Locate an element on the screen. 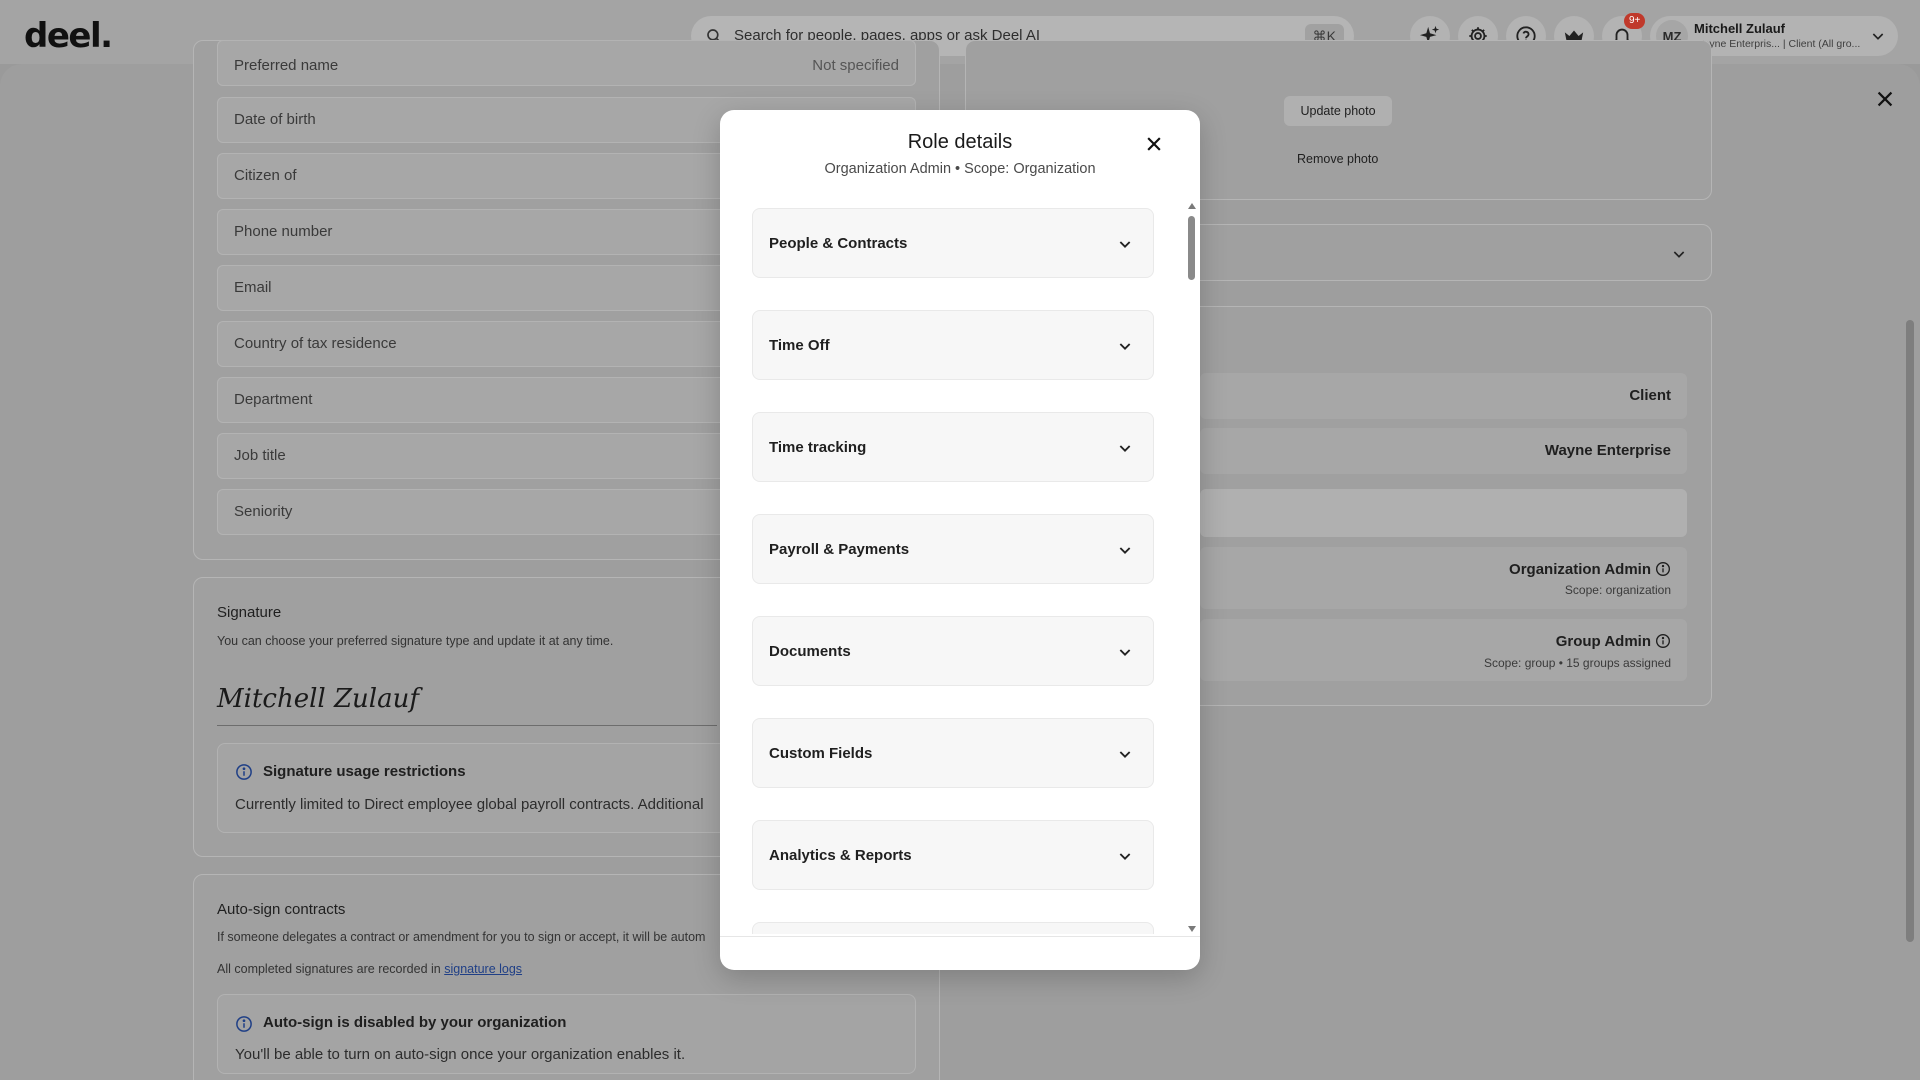 The image size is (1920, 1080). role-name: Group Admin is located at coordinates (1613, 641).